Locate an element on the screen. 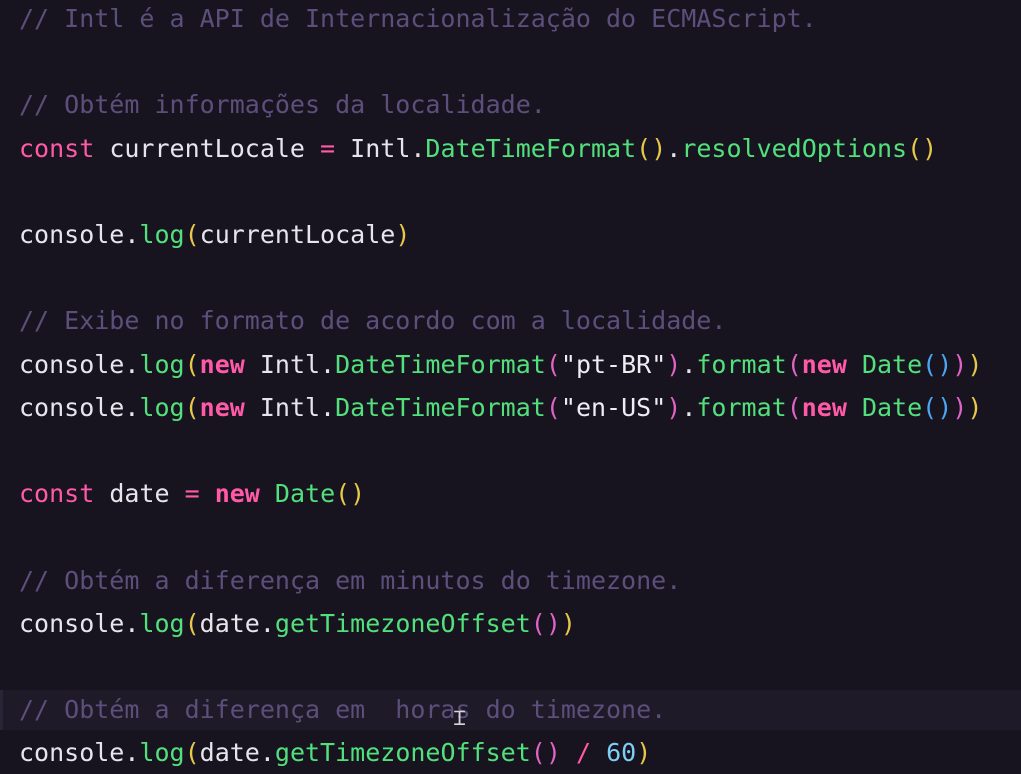  code-line: const date = new Date() is located at coordinates (192, 493).